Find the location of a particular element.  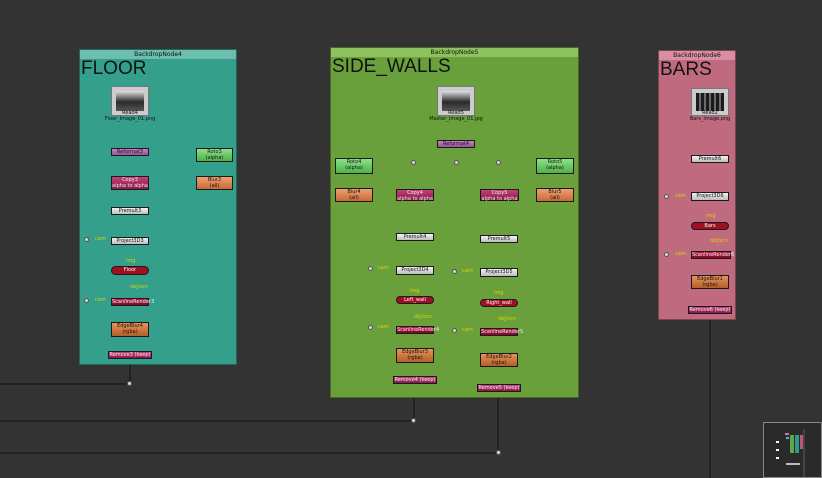

read-node-bars-label: Read2 Bars_Image.png is located at coordinates (710, 116).